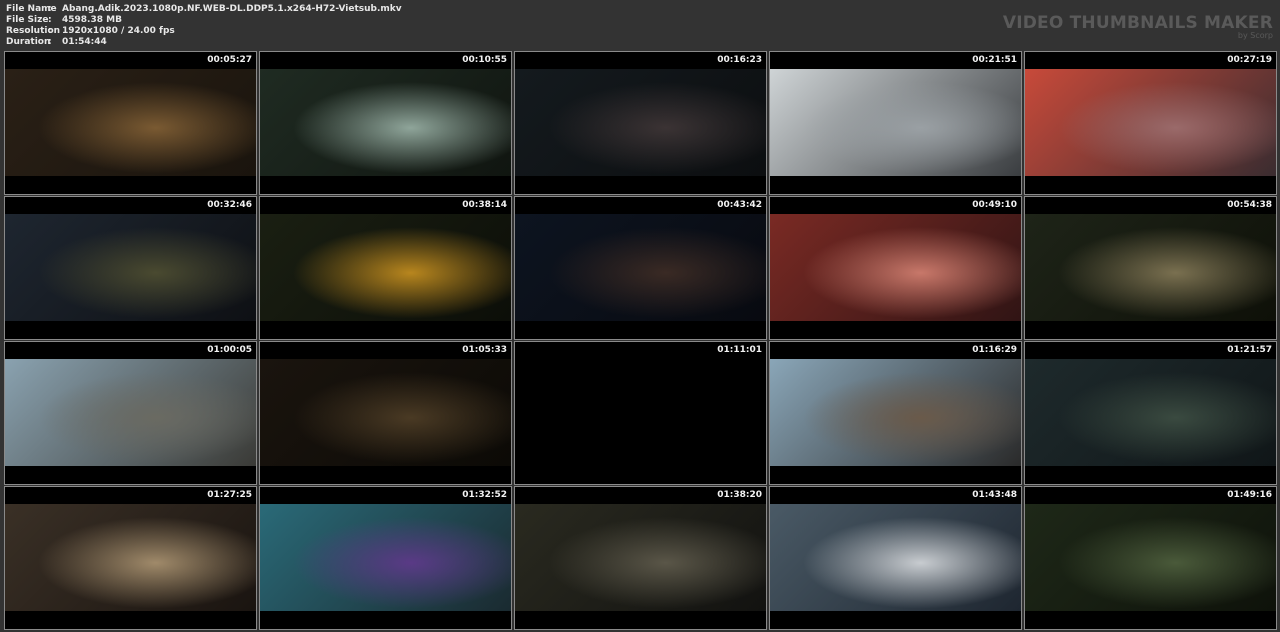  I want to click on thumbnail: 00:05:27, so click(130, 123).